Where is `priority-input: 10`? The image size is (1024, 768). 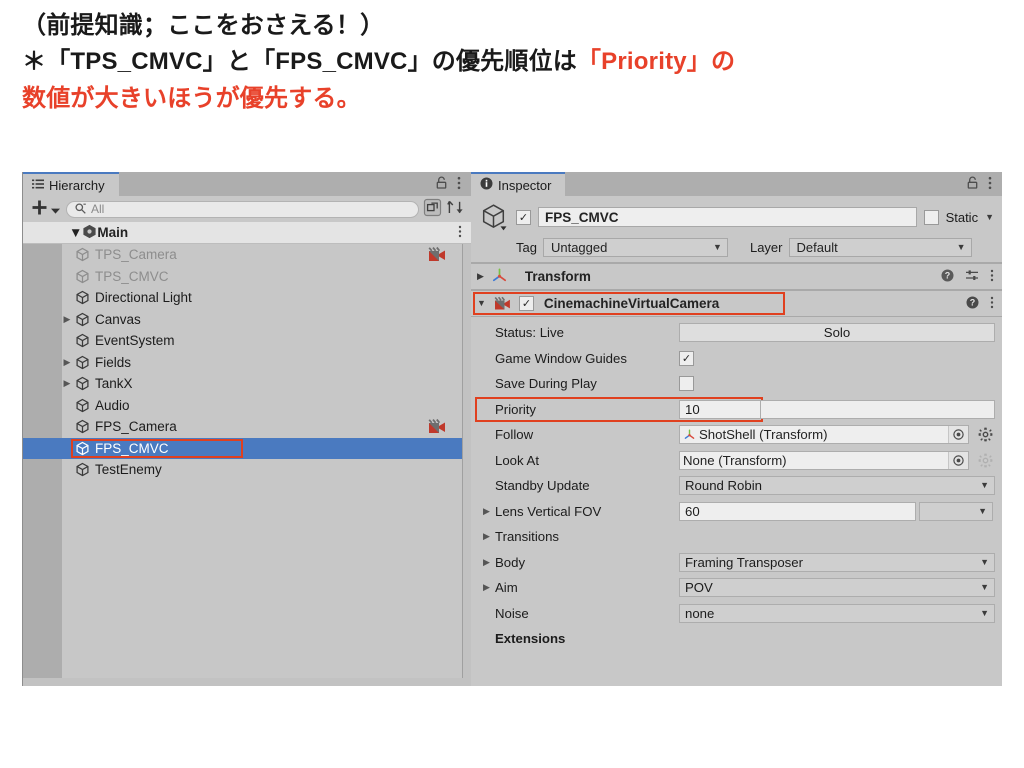 priority-input: 10 is located at coordinates (720, 409).